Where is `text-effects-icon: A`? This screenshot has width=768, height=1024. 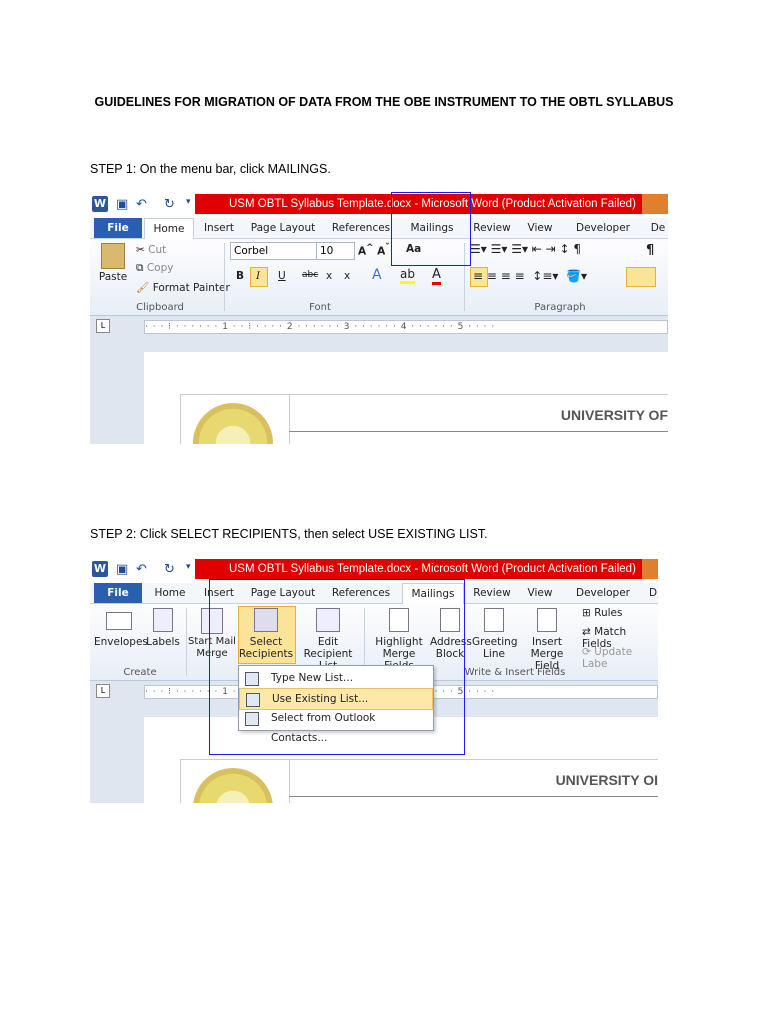 text-effects-icon: A is located at coordinates (377, 275).